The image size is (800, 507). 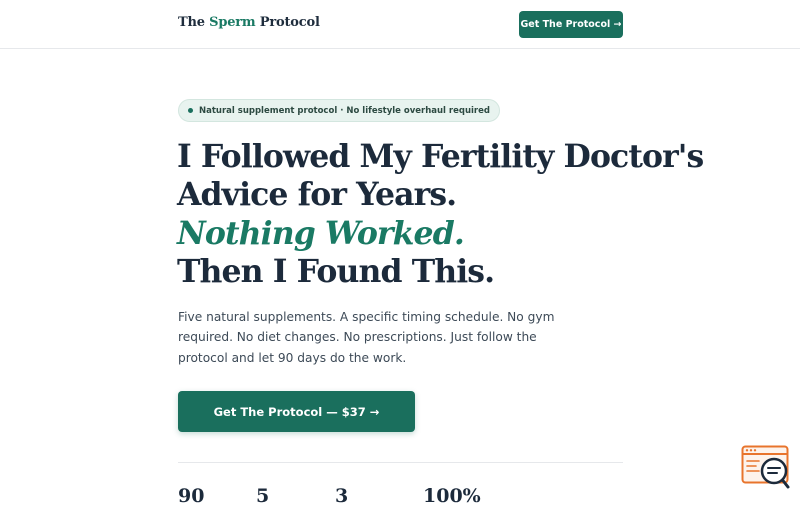 I want to click on header-get-protocol-button: Get The Protocol →, so click(x=571, y=24).